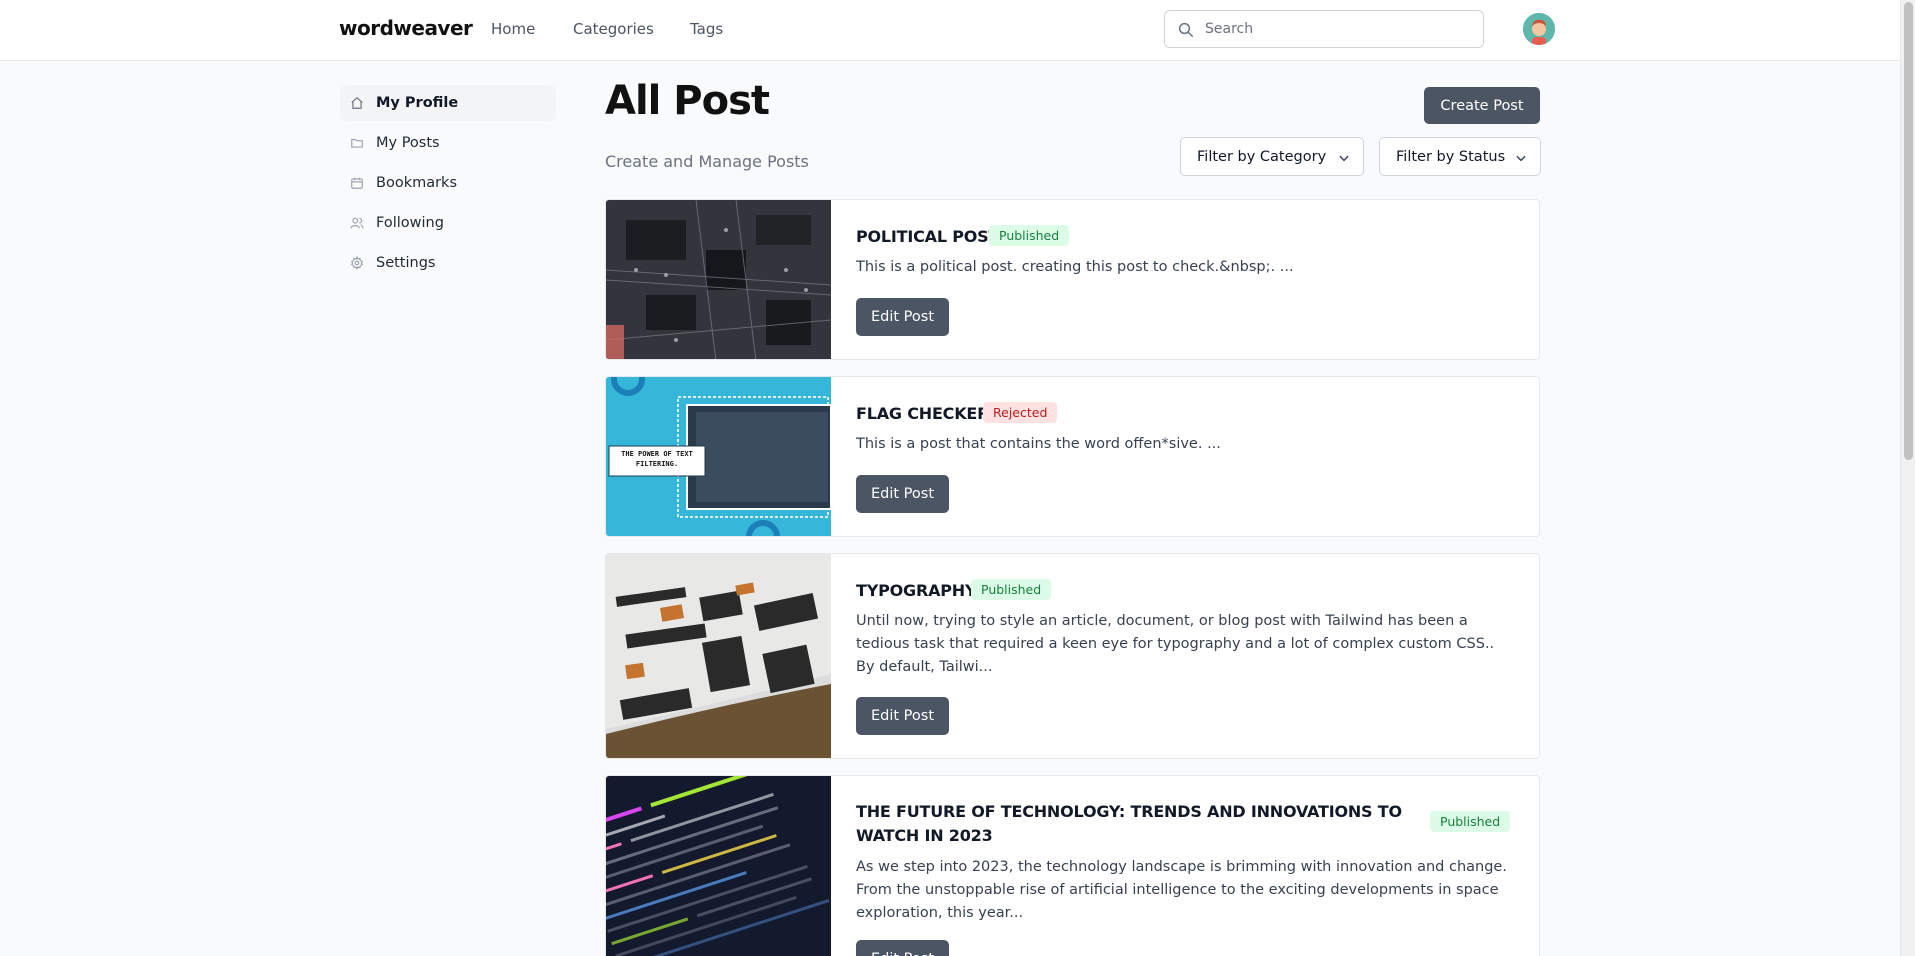 Image resolution: width=1915 pixels, height=956 pixels. What do you see at coordinates (1451, 156) in the screenshot?
I see `filter-status-label: Filter by Status` at bounding box center [1451, 156].